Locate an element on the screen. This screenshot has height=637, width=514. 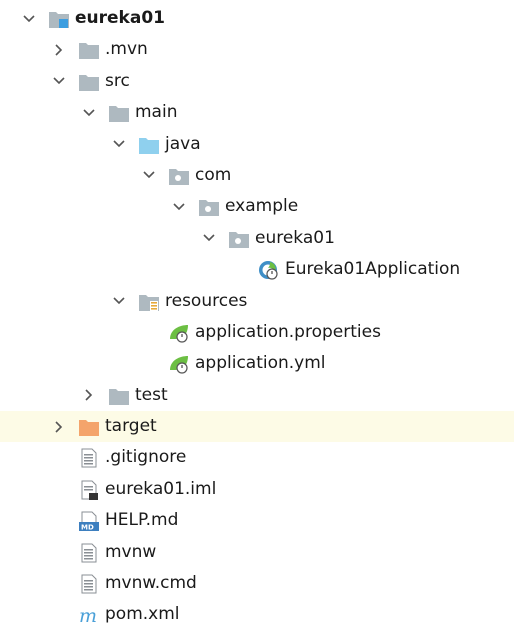
svg-text: m is located at coordinates (88, 615).